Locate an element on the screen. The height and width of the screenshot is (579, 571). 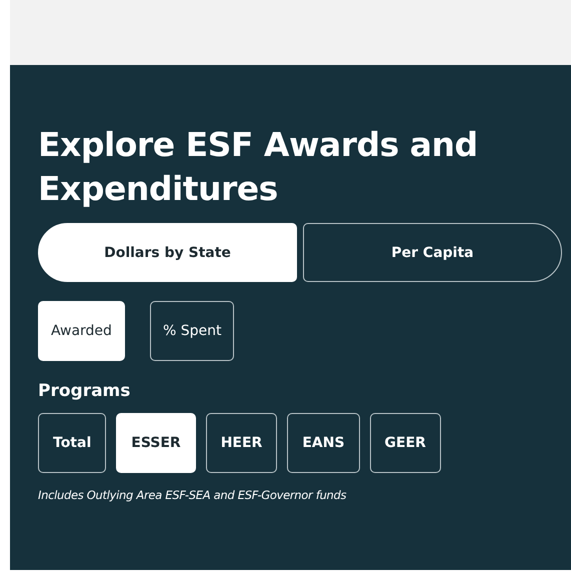
program-toggle: ESSER is located at coordinates (156, 443).